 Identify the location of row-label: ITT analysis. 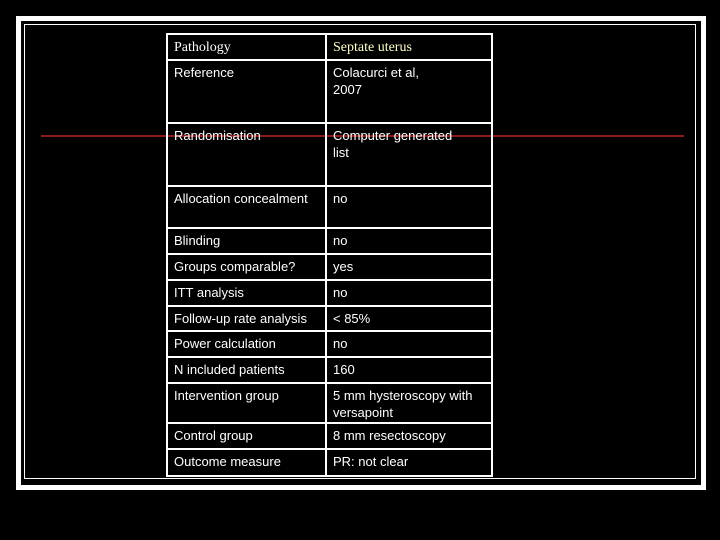
(246, 293).